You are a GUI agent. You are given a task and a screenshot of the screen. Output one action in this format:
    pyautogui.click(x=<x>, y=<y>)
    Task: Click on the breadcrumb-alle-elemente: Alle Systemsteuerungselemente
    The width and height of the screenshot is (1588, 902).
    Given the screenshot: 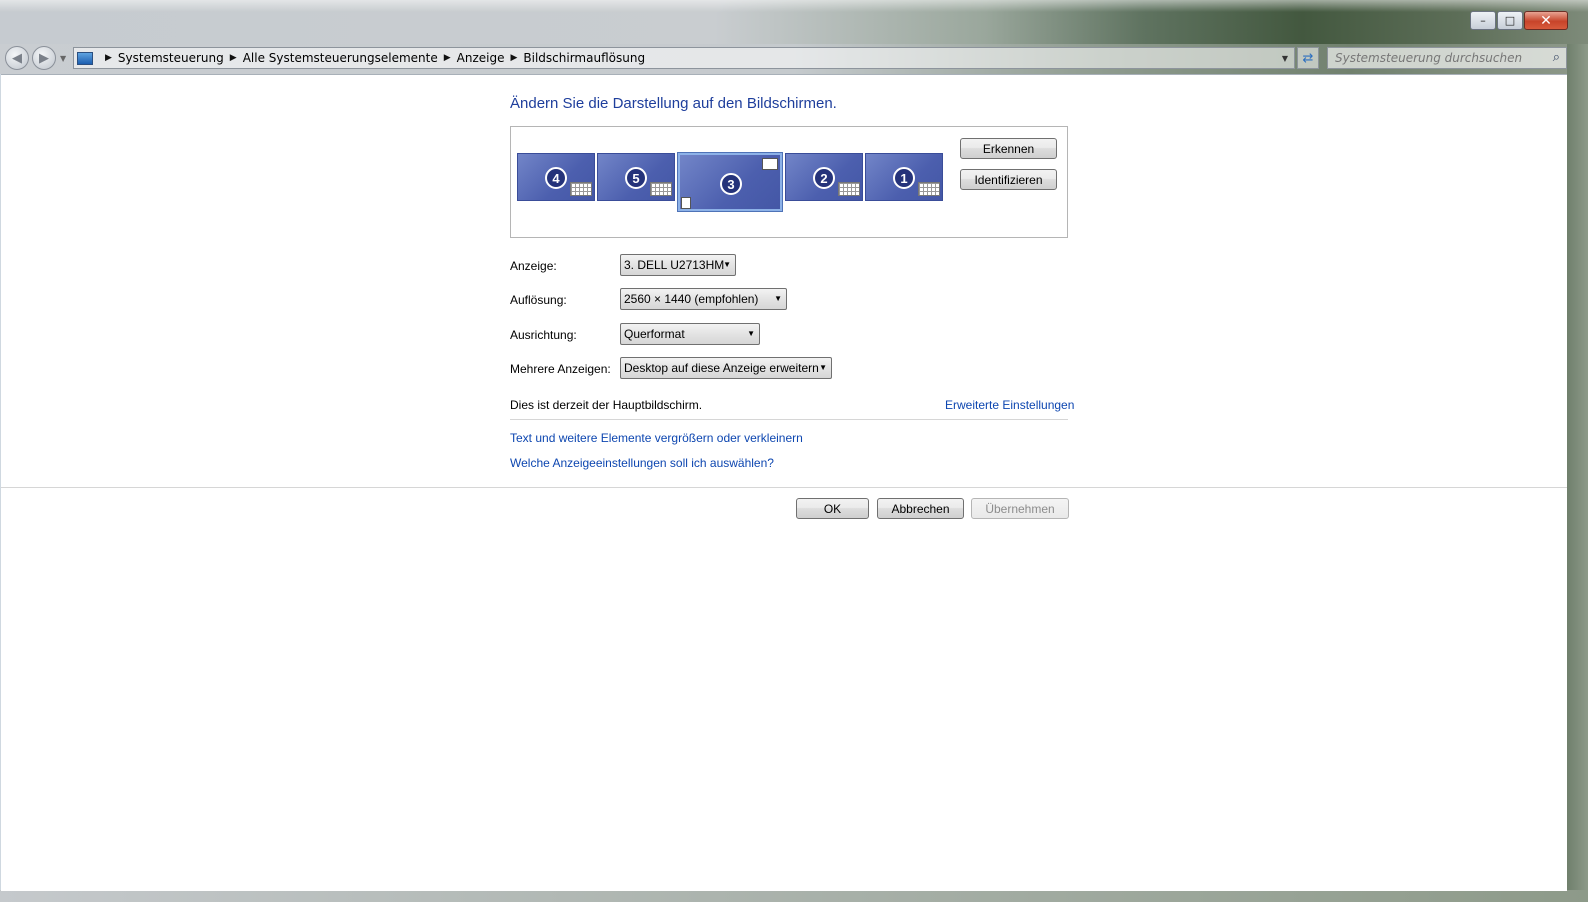 What is the action you would take?
    pyautogui.click(x=340, y=58)
    